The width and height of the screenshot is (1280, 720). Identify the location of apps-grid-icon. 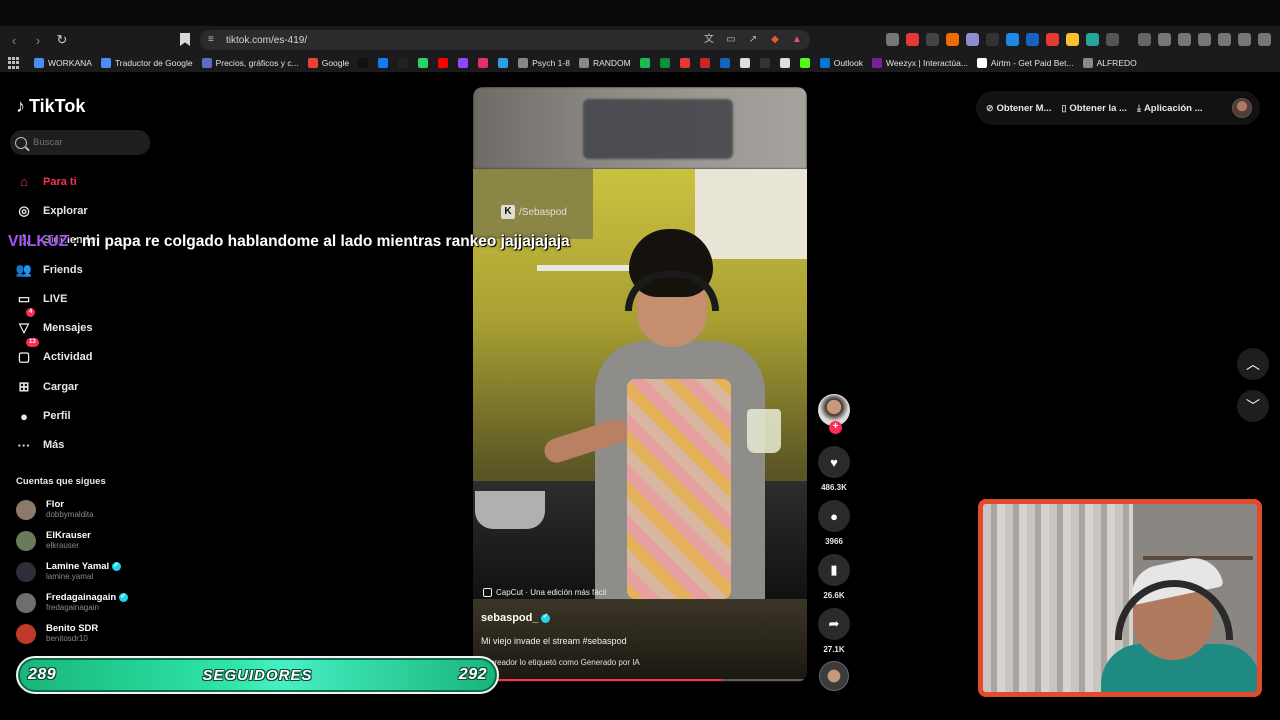
(14, 63).